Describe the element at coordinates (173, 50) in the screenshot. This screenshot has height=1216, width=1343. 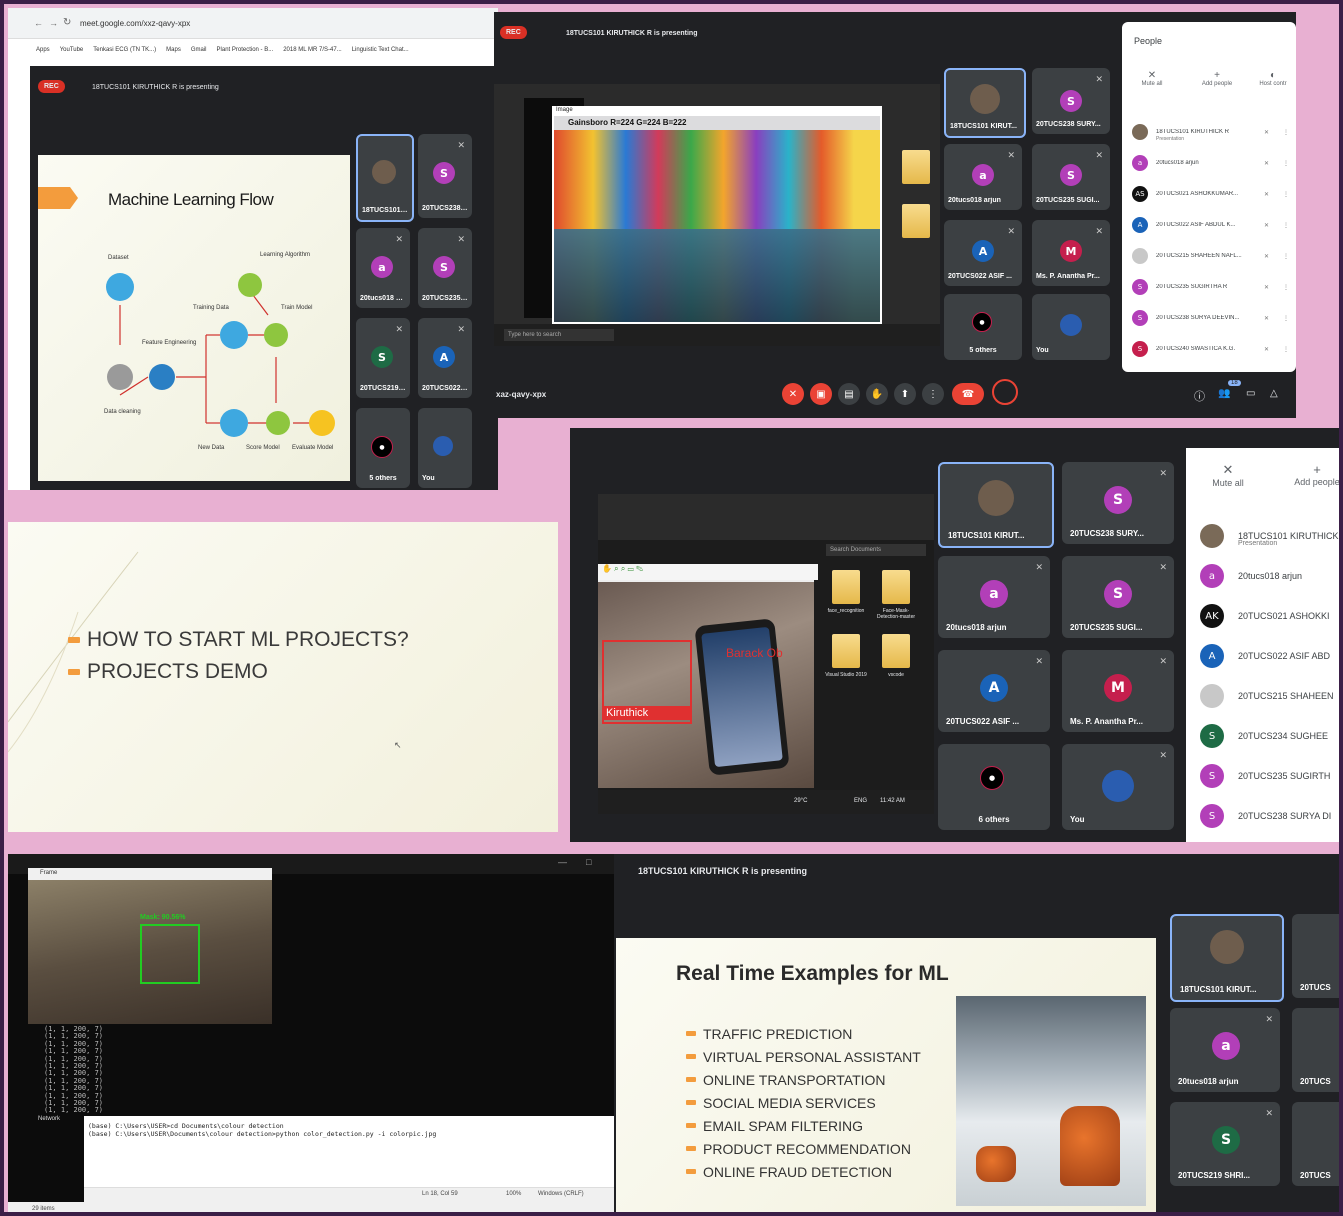
I see `bookmark: Maps` at that location.